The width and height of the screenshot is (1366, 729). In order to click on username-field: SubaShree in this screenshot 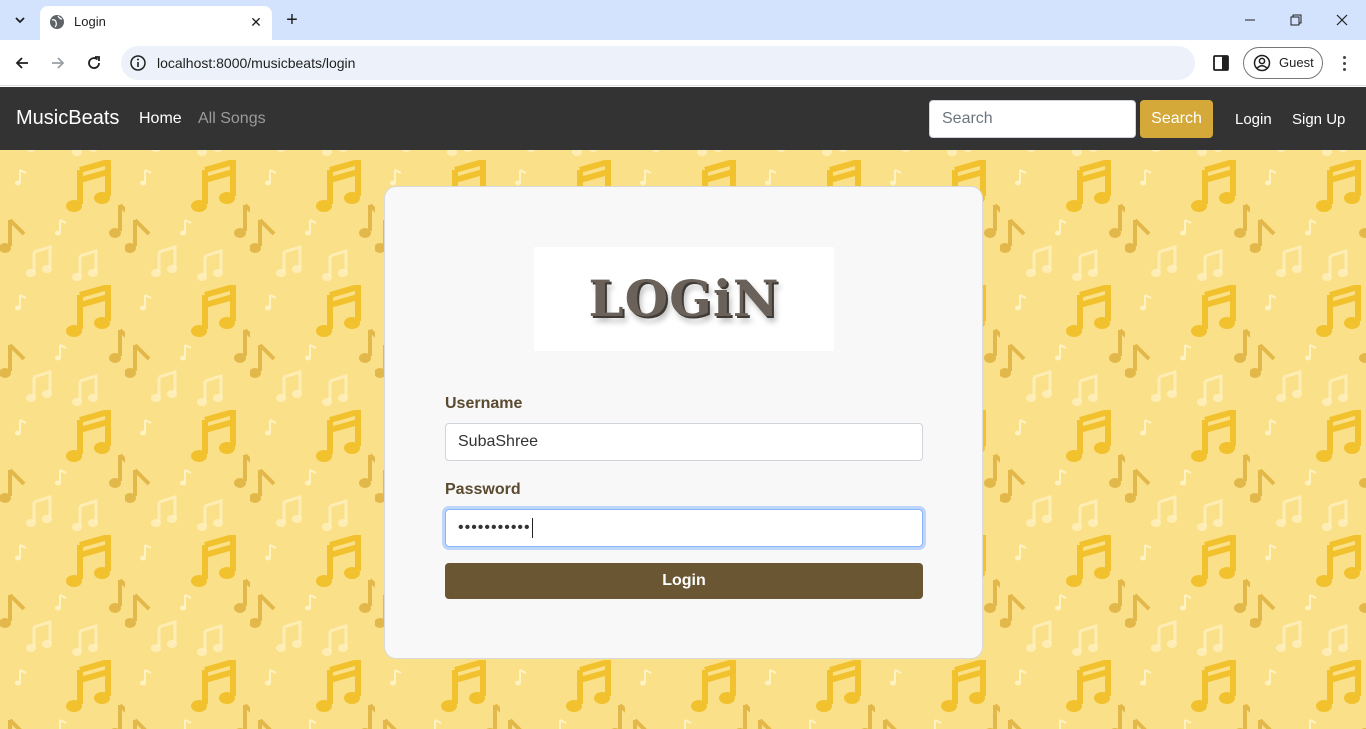, I will do `click(684, 442)`.